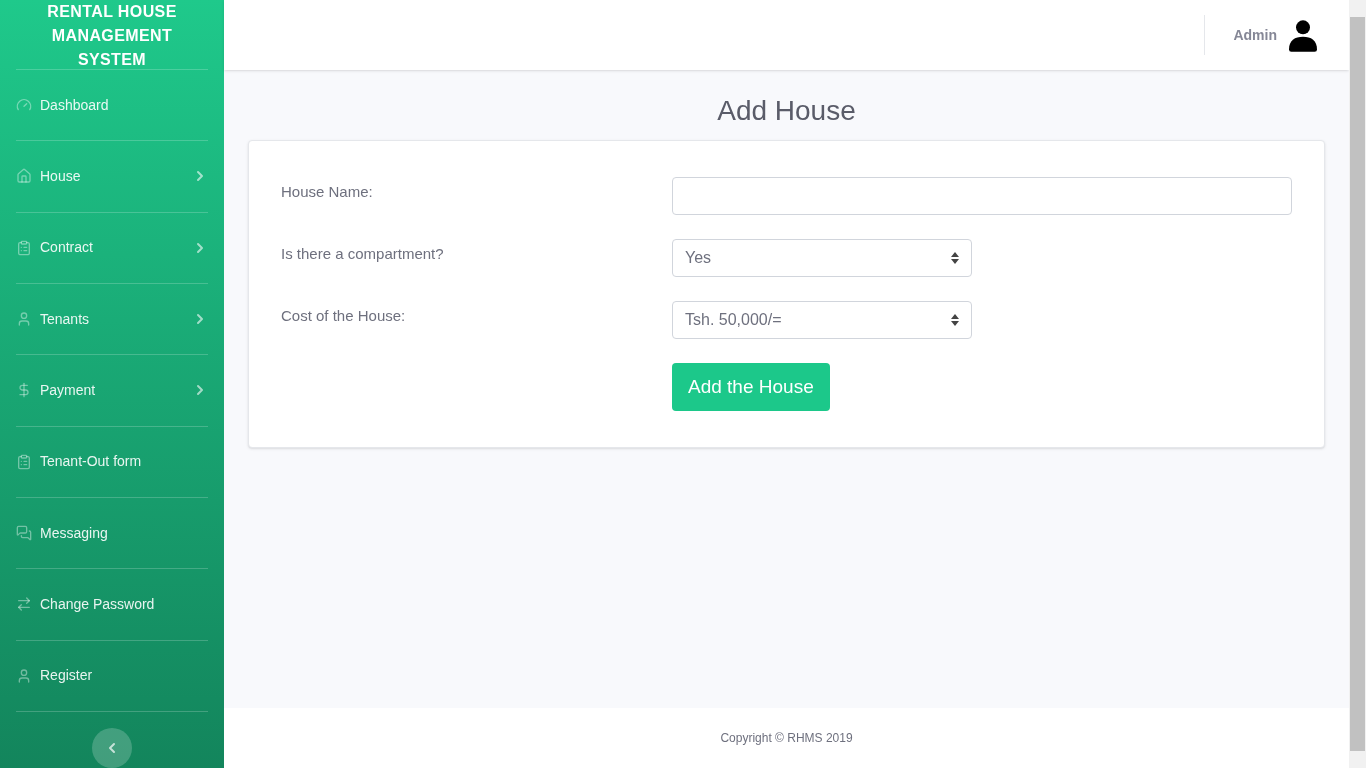 The width and height of the screenshot is (1366, 768). What do you see at coordinates (112, 605) in the screenshot?
I see `nav-item: Change Password` at bounding box center [112, 605].